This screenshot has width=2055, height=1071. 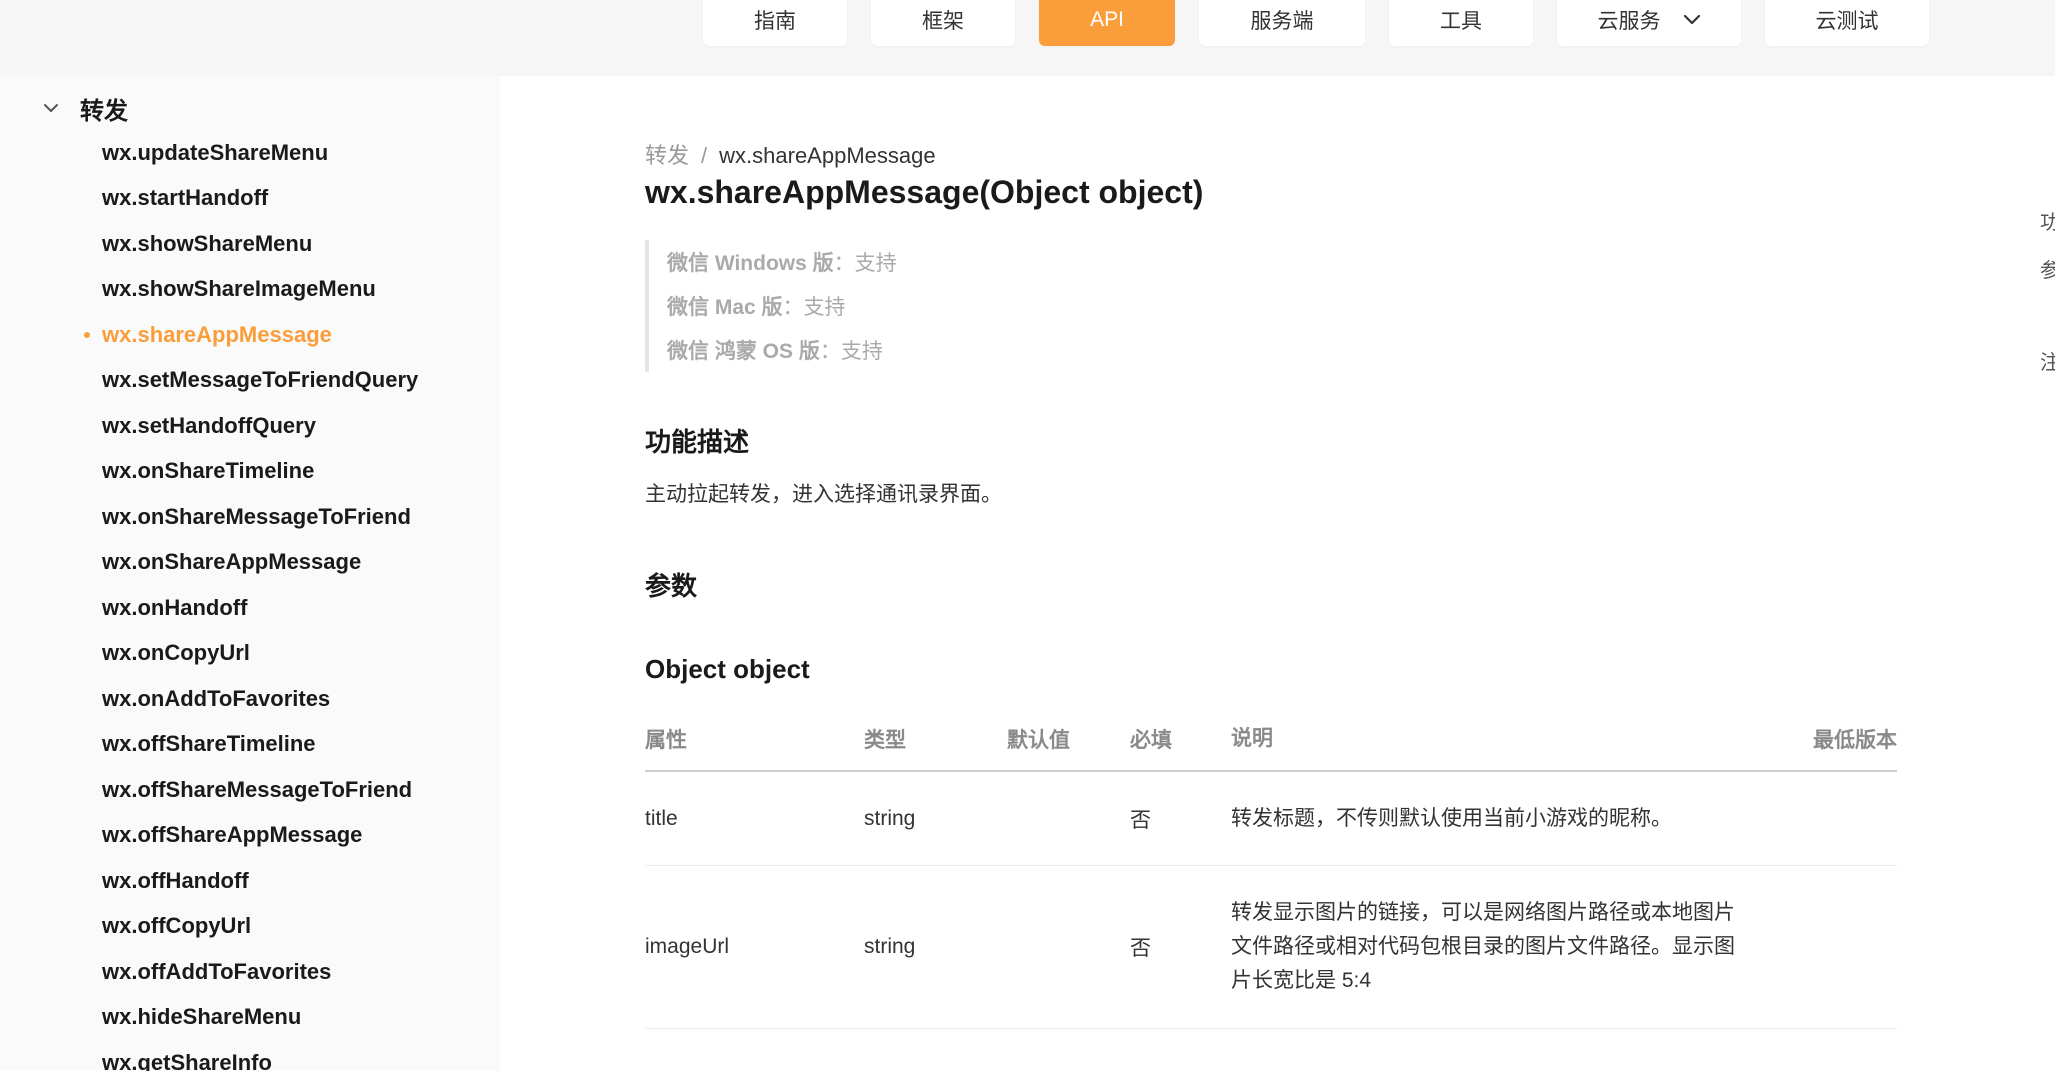 I want to click on top-nav-bar: 指南 框架 API 服务端 工具 云服务 云测试, so click(x=1027, y=38).